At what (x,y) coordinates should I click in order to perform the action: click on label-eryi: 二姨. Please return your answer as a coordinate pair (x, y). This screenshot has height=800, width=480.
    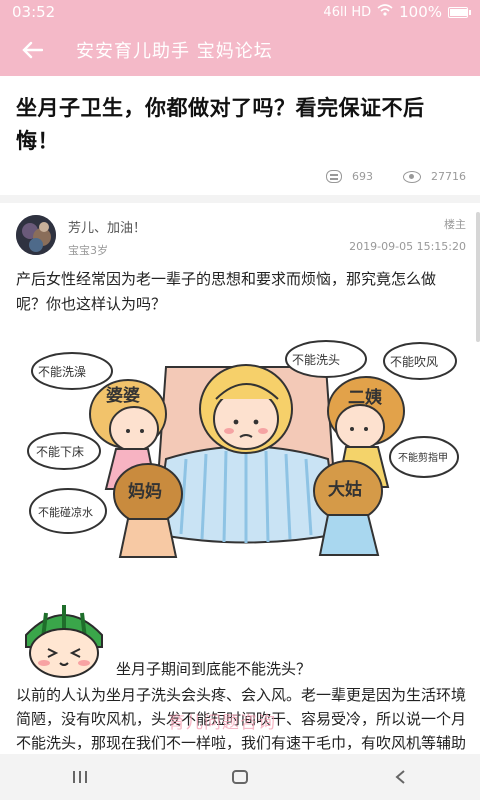
    Looking at the image, I should click on (365, 397).